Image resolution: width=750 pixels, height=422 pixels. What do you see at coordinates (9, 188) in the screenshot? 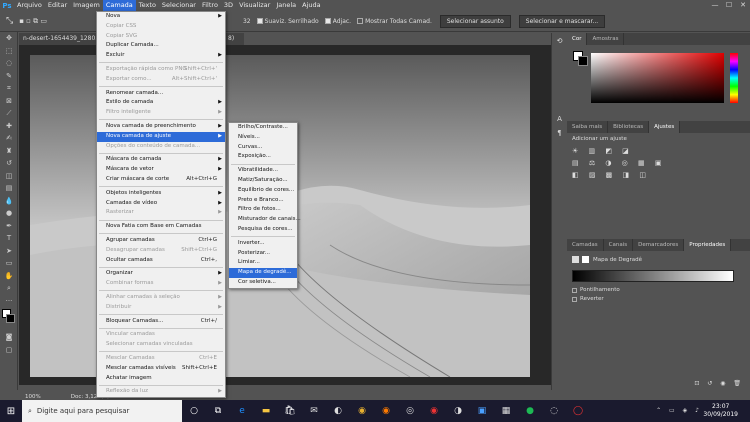
I see `gradient-tool-icon: ▤` at bounding box center [9, 188].